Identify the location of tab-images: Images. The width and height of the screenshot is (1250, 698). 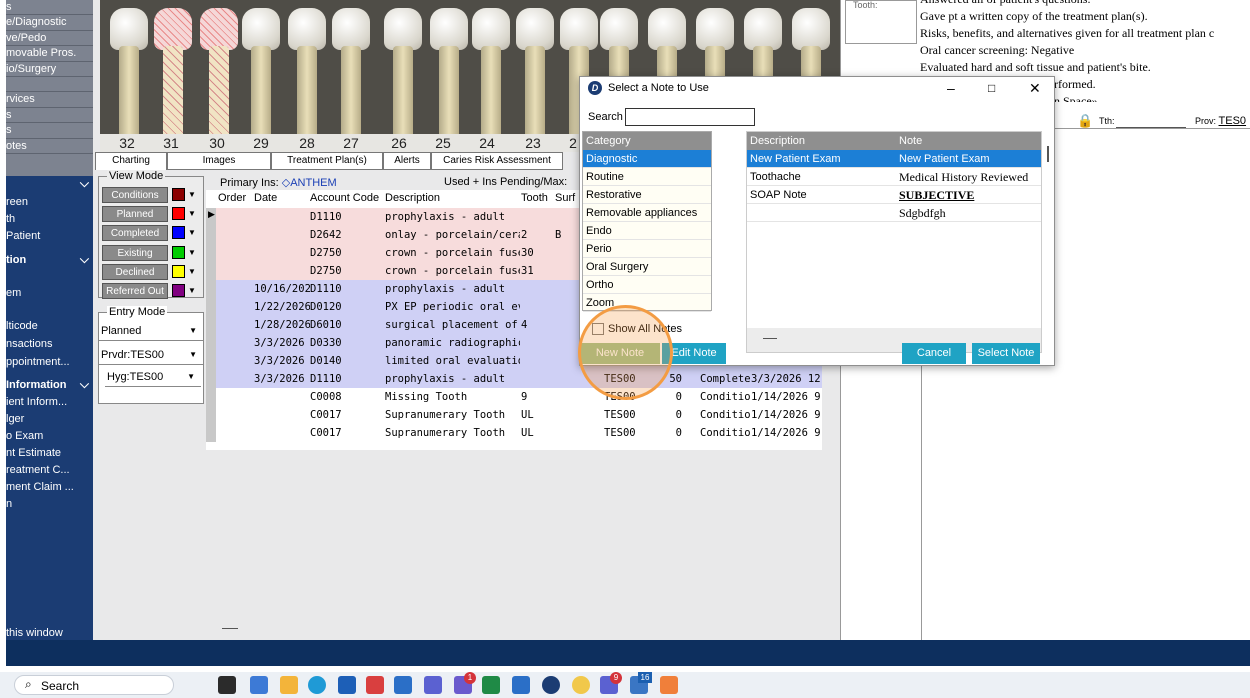
(219, 161).